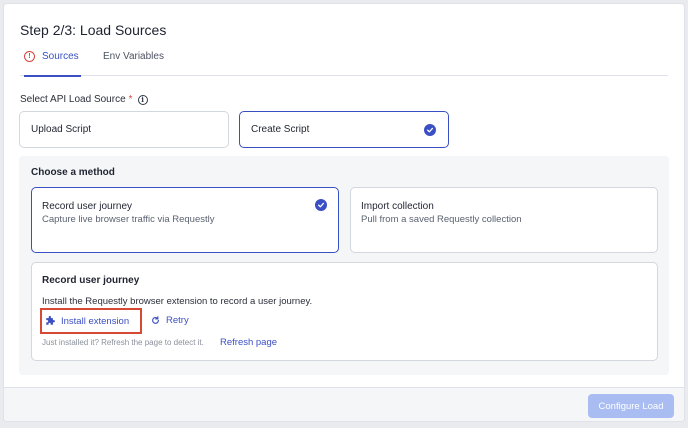  I want to click on create-script-option: Create Script, so click(344, 129).